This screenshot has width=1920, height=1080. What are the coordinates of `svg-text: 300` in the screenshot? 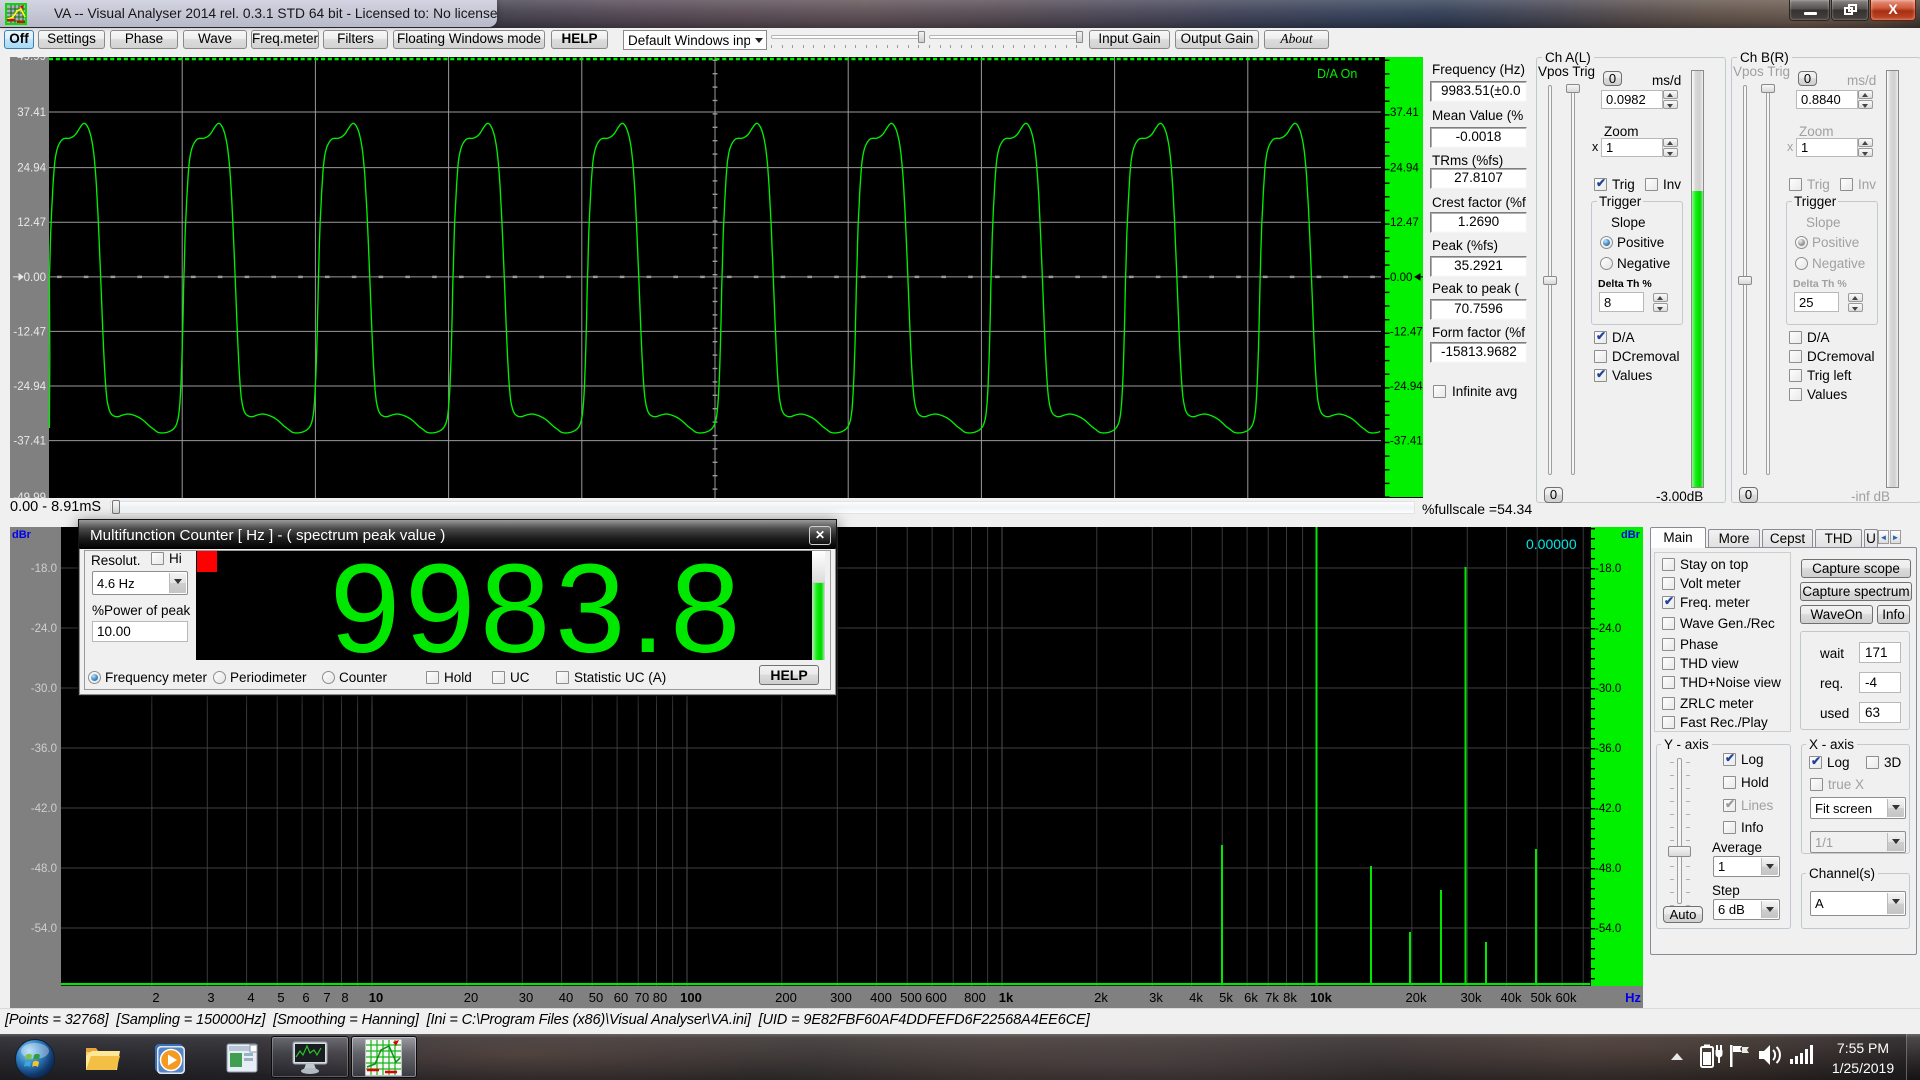 It's located at (841, 997).